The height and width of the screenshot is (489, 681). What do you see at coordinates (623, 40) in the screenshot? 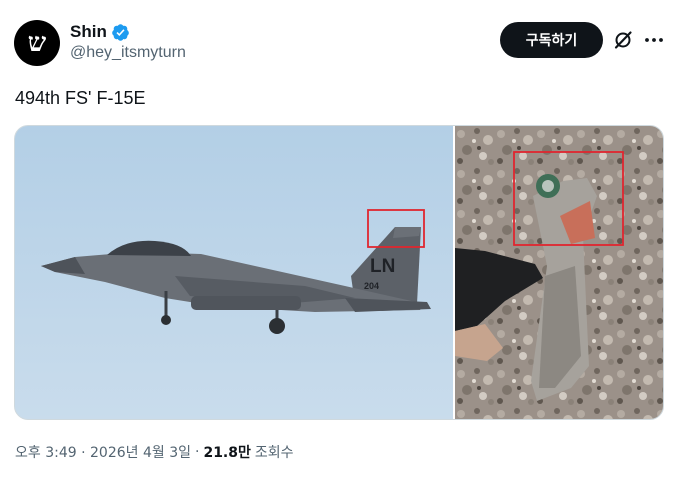
I see `grok-icon` at bounding box center [623, 40].